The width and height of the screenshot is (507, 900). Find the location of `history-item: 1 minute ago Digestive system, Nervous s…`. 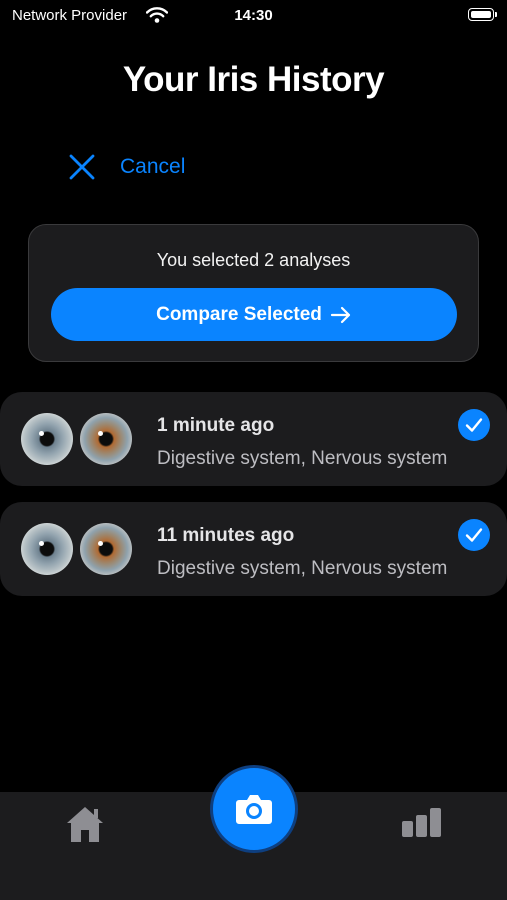

history-item: 1 minute ago Digestive system, Nervous s… is located at coordinates (253, 439).